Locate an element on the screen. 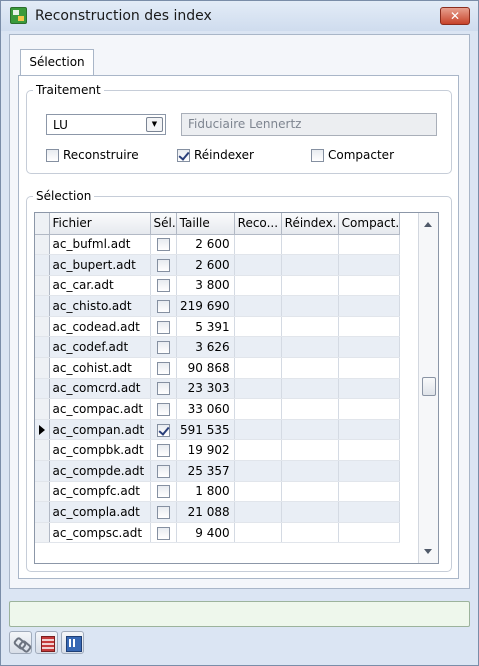 This screenshot has width=479, height=666. close-button: ✕ is located at coordinates (455, 16).